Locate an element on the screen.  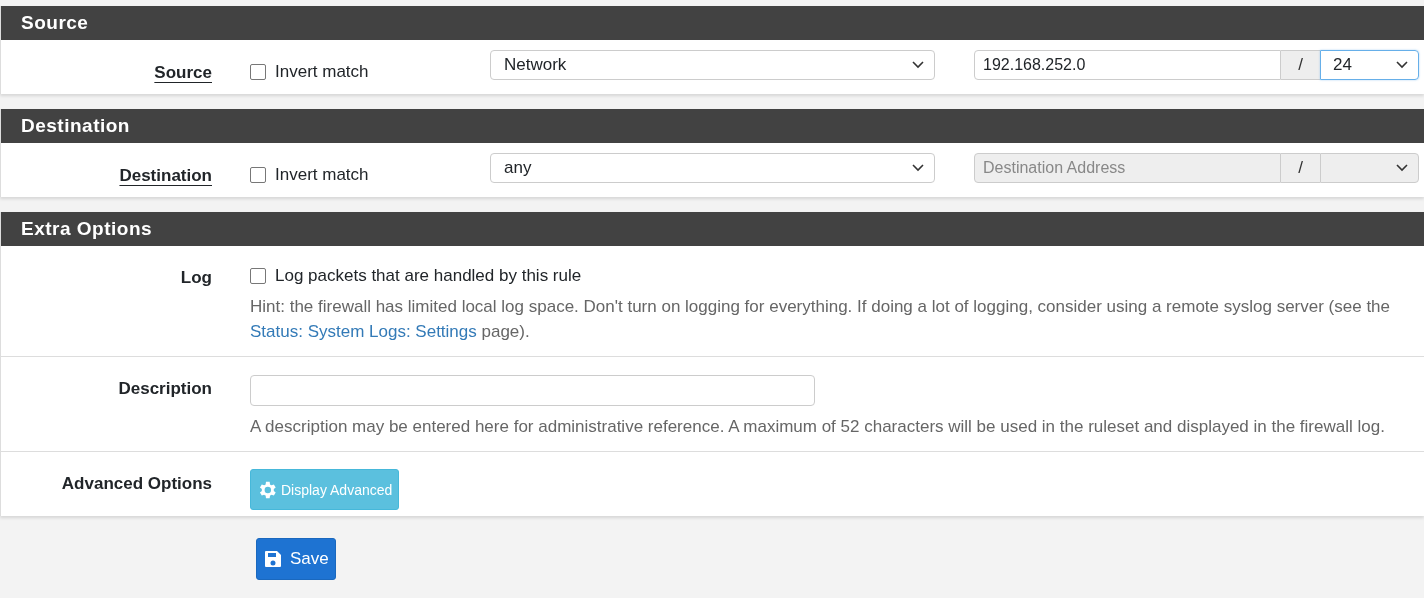
panel-heading: Destination is located at coordinates (712, 126).